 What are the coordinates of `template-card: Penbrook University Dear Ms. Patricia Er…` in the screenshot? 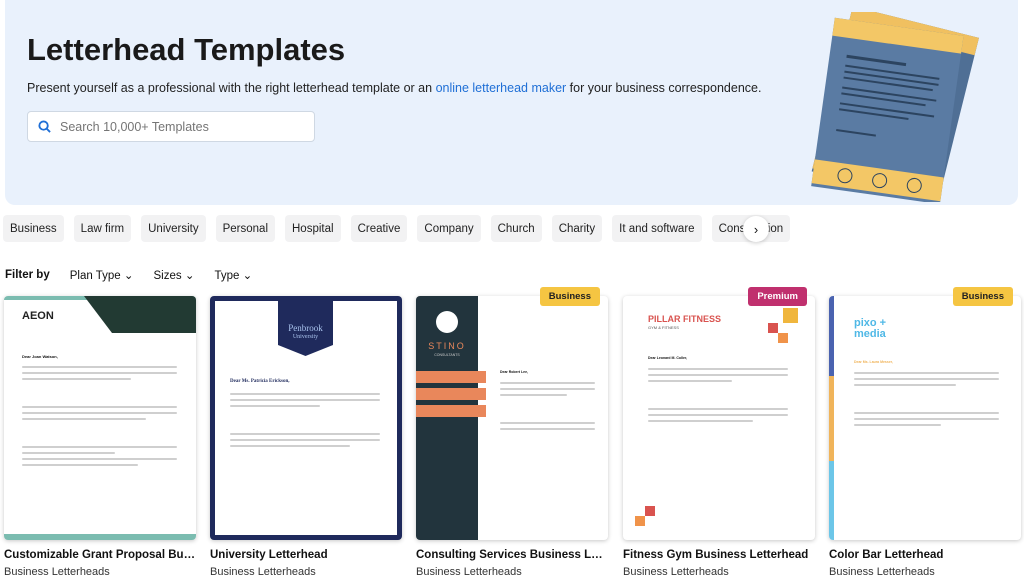 It's located at (306, 437).